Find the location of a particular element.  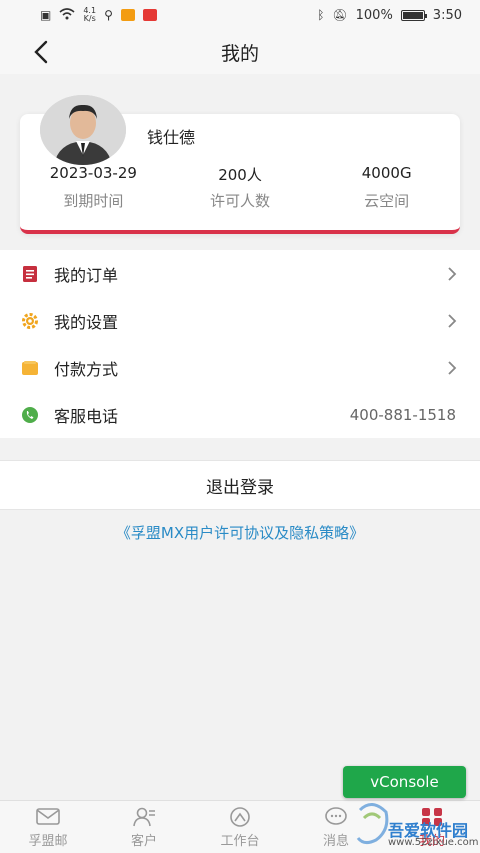

clock: 3:50 is located at coordinates (447, 15).